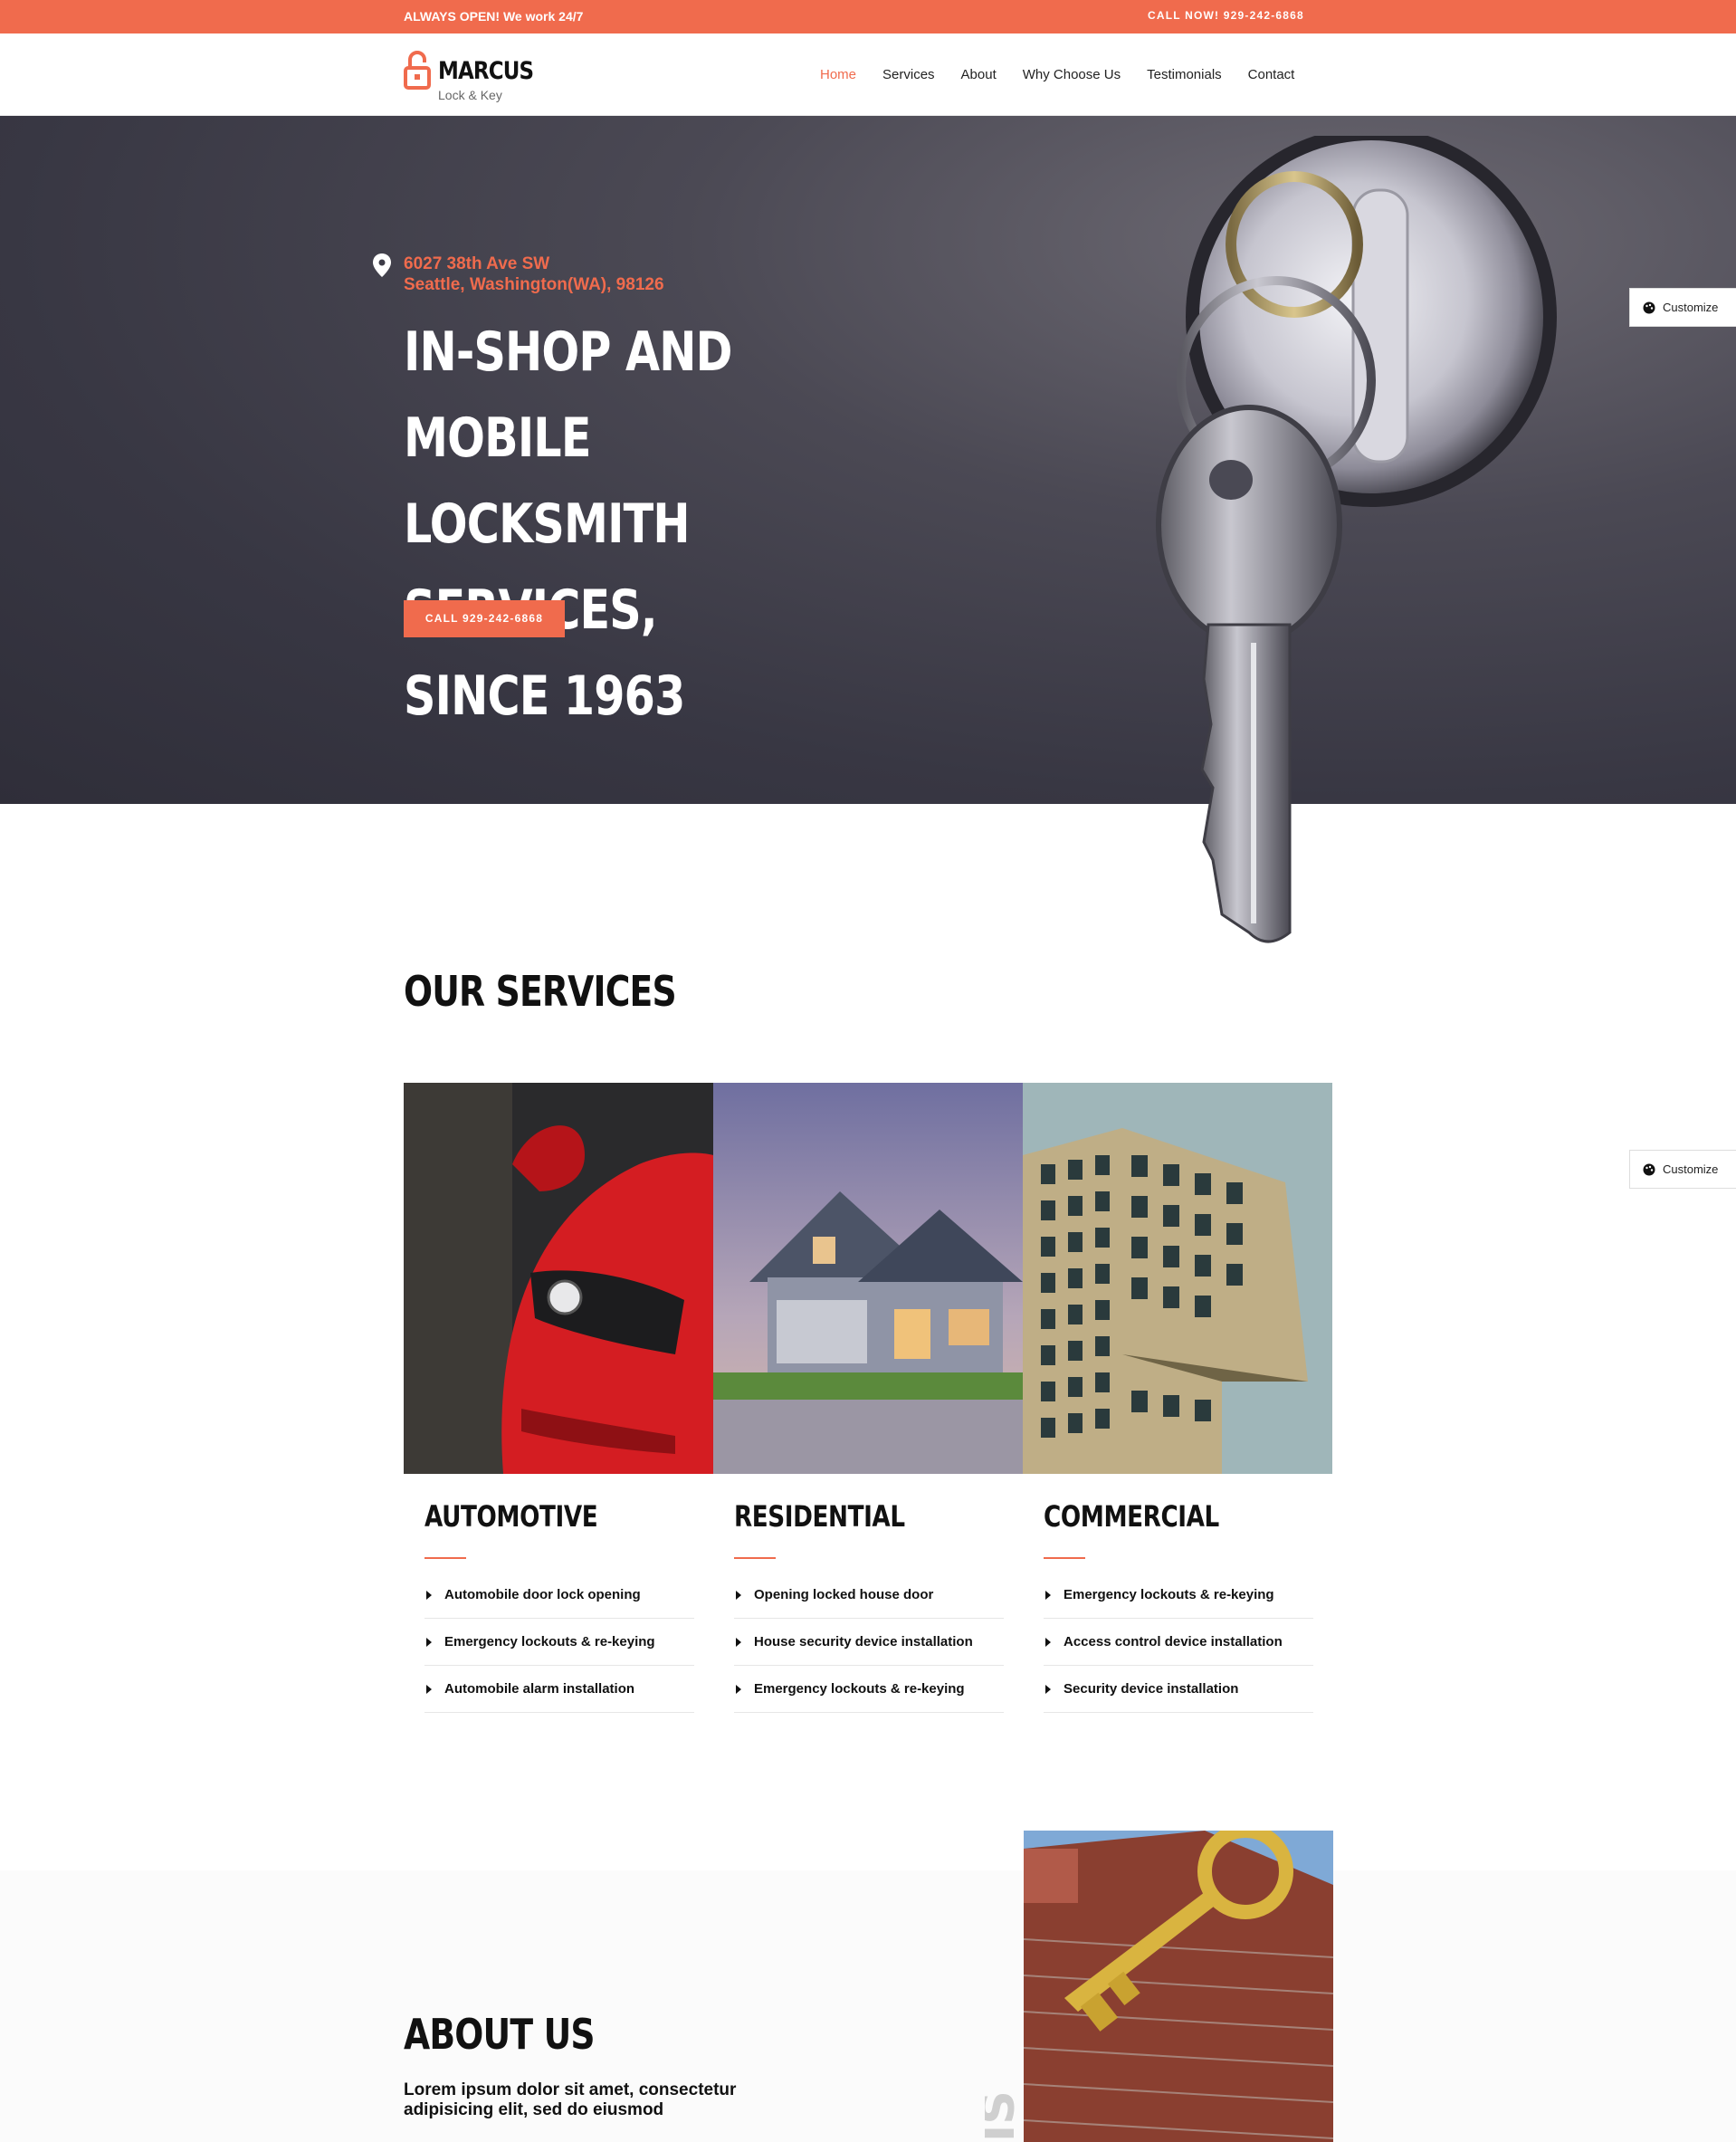 The height and width of the screenshot is (2142, 1736). I want to click on svg-text: IS, so click(1003, 2116).